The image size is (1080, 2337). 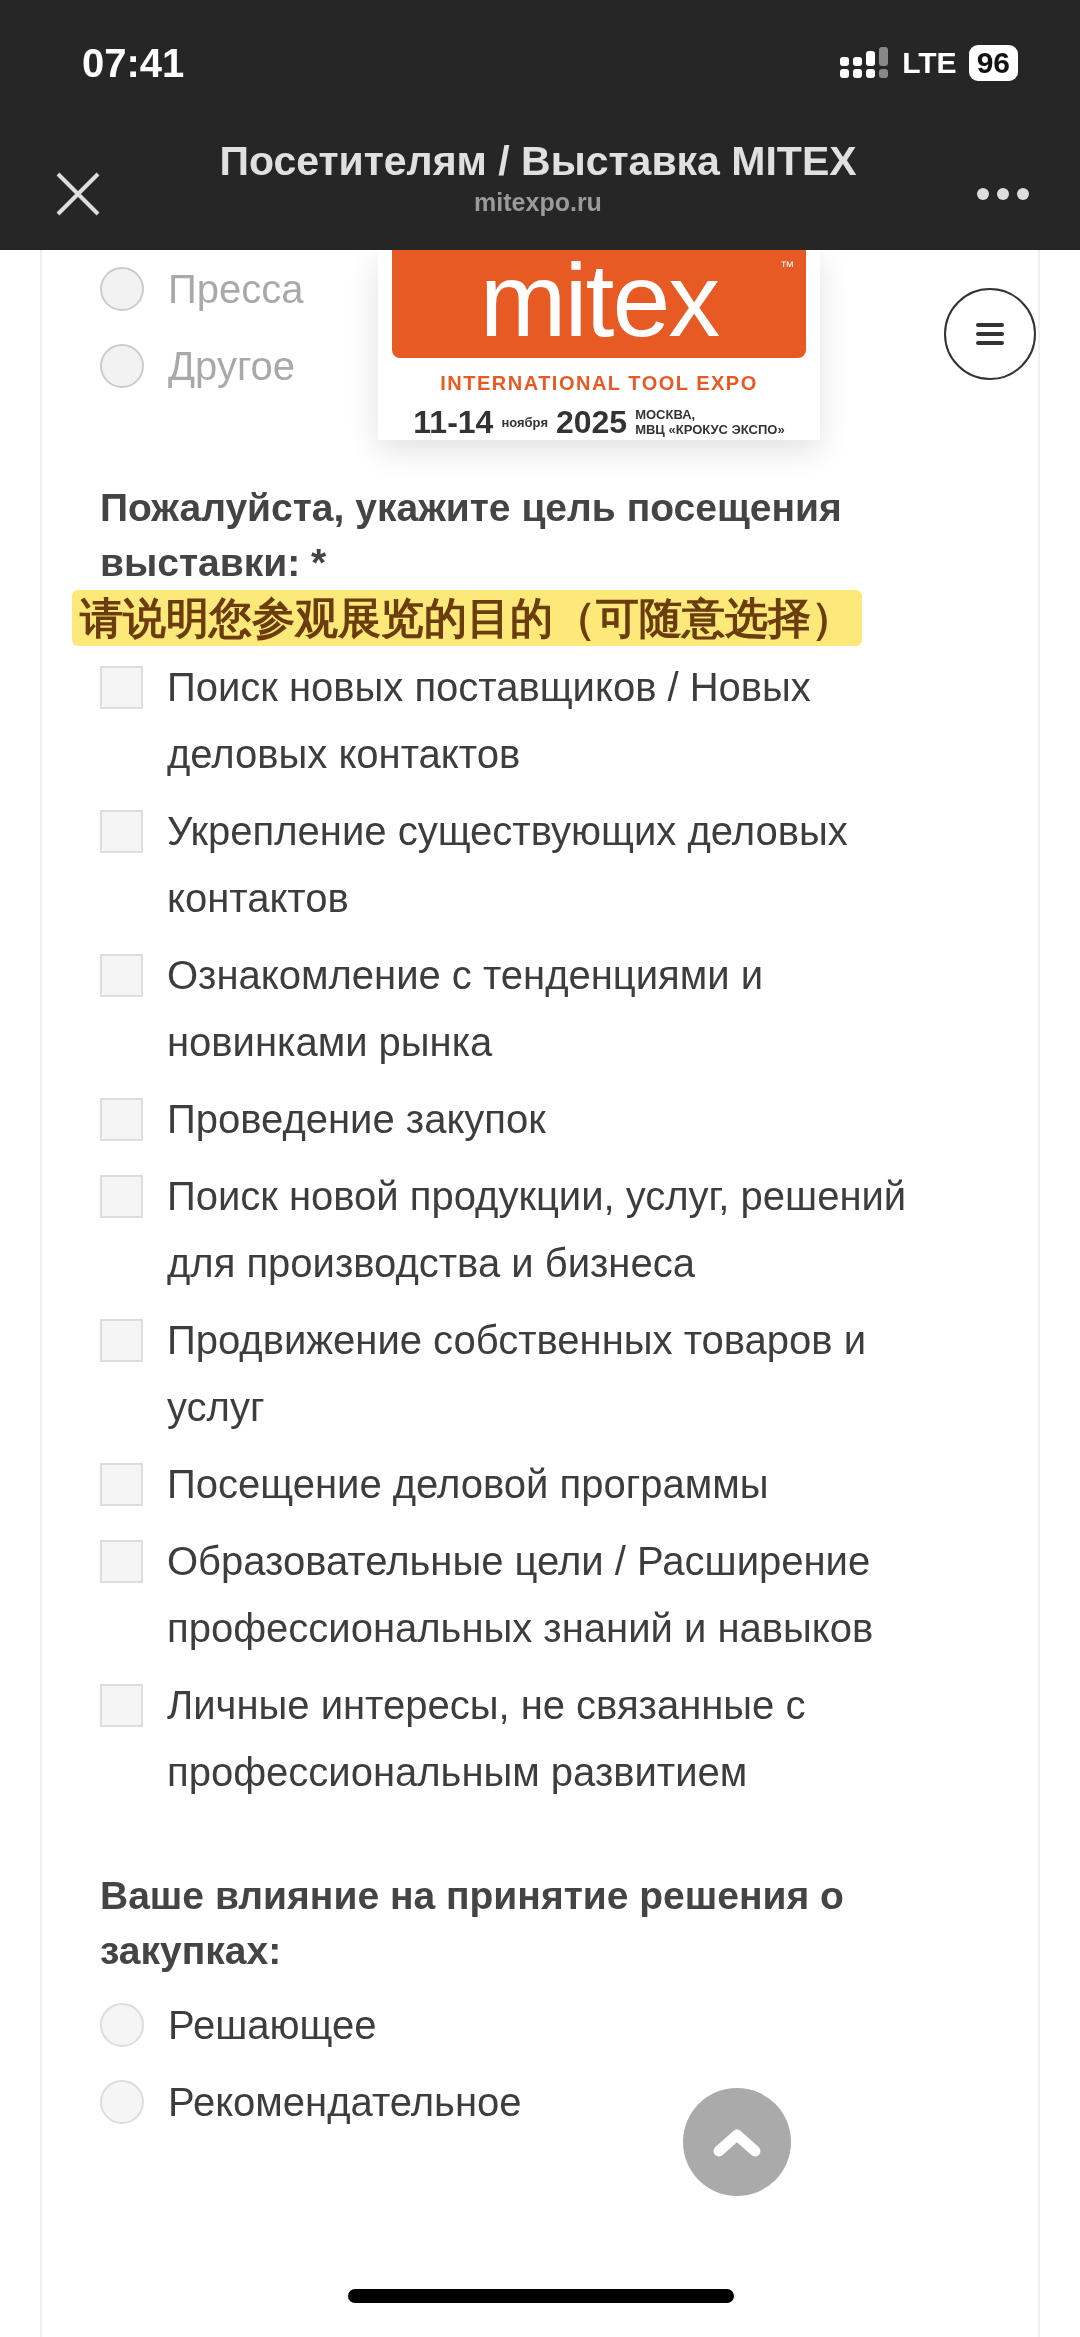 I want to click on status-time: 07:41, so click(x=133, y=63).